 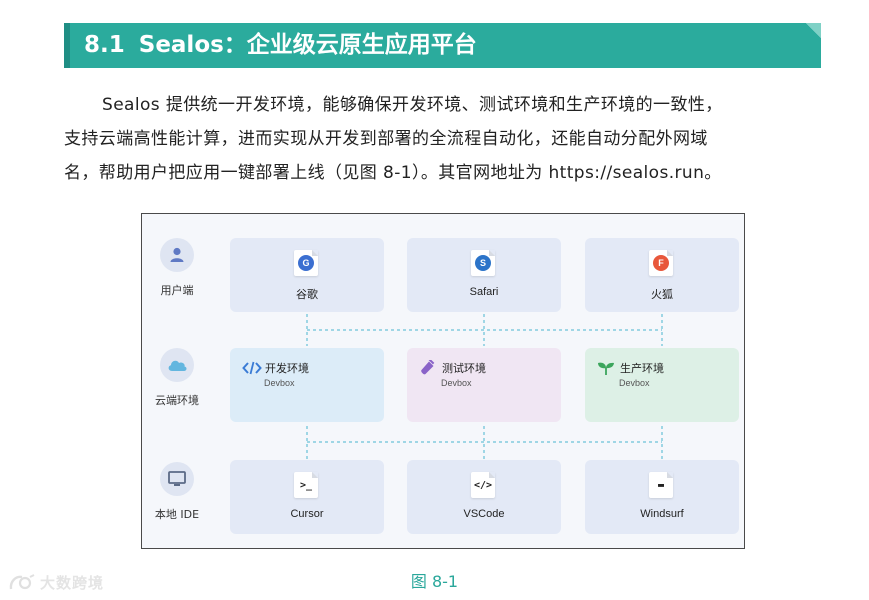 I want to click on client-card-firefox: F 火狐, so click(x=662, y=275).